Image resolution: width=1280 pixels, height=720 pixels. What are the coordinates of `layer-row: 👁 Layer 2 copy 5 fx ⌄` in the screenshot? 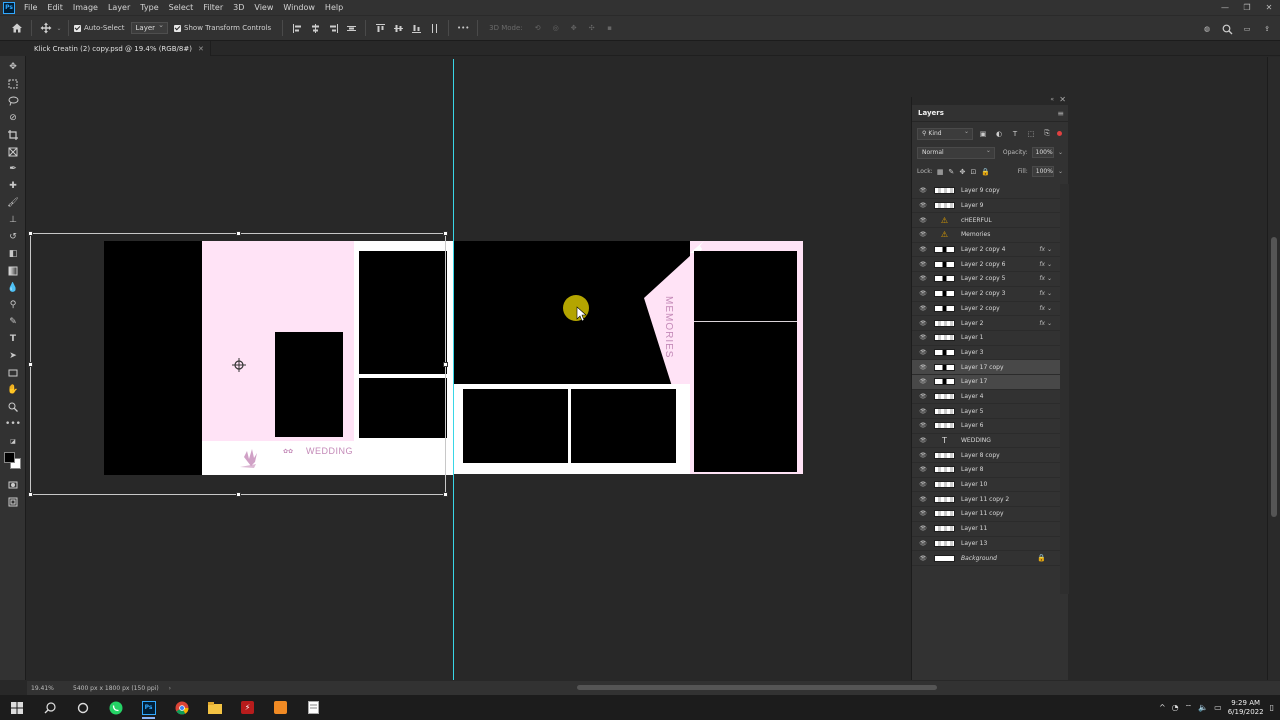 It's located at (986, 279).